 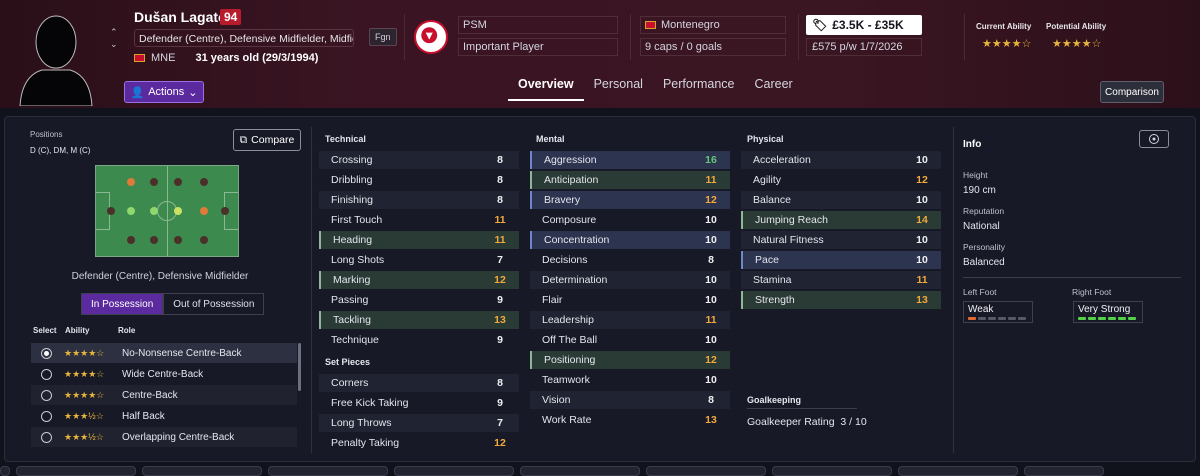 I want to click on tab-overview: Overview, so click(x=546, y=89).